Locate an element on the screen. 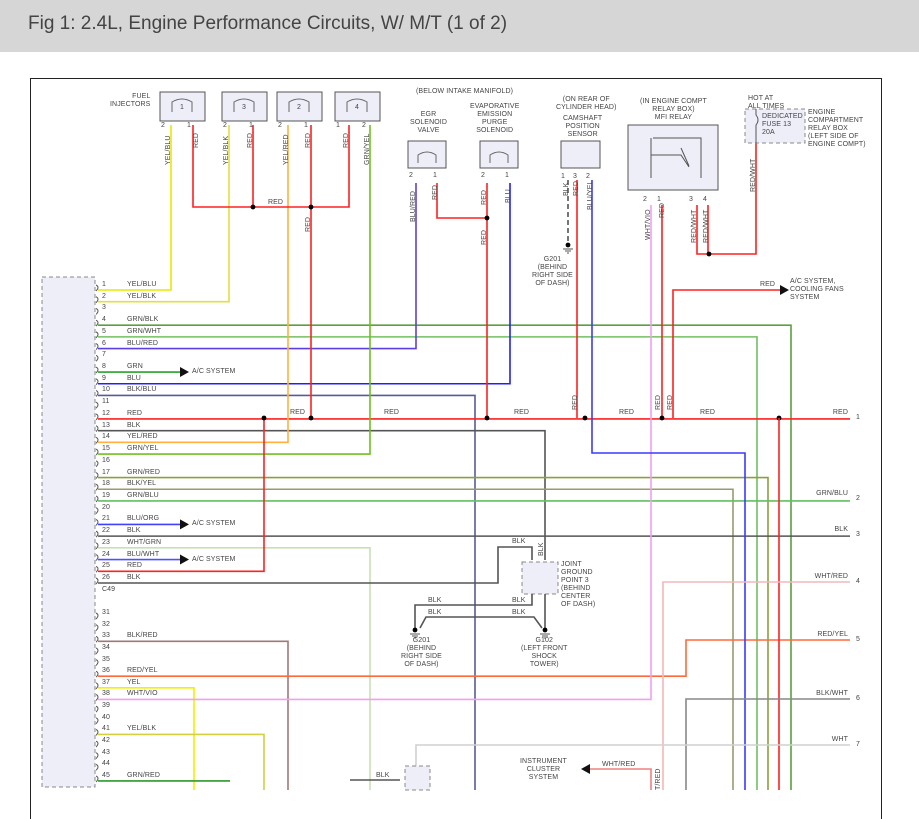 The image size is (919, 819). connector-c49-body is located at coordinates (68, 532).